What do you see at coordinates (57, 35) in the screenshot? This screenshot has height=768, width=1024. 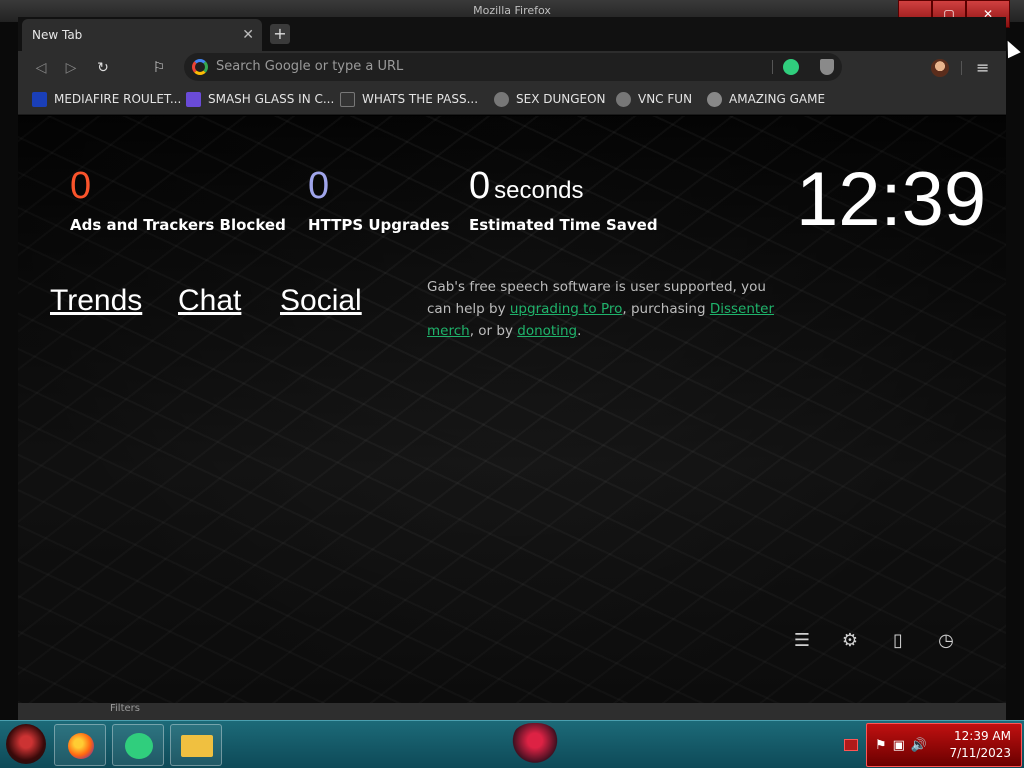 I see `tab-title: New Tab` at bounding box center [57, 35].